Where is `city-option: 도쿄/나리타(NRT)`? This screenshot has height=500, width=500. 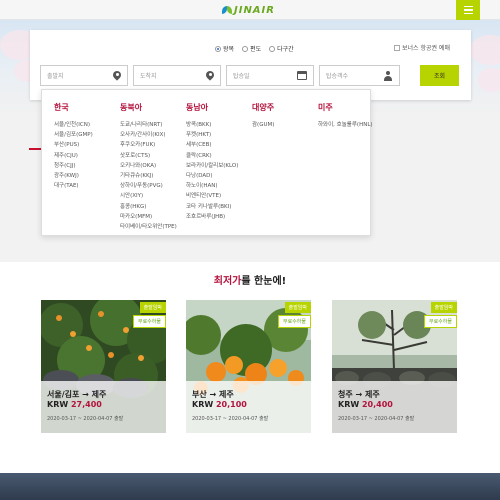
city-option: 도쿄/나리타(NRT) is located at coordinates (148, 125).